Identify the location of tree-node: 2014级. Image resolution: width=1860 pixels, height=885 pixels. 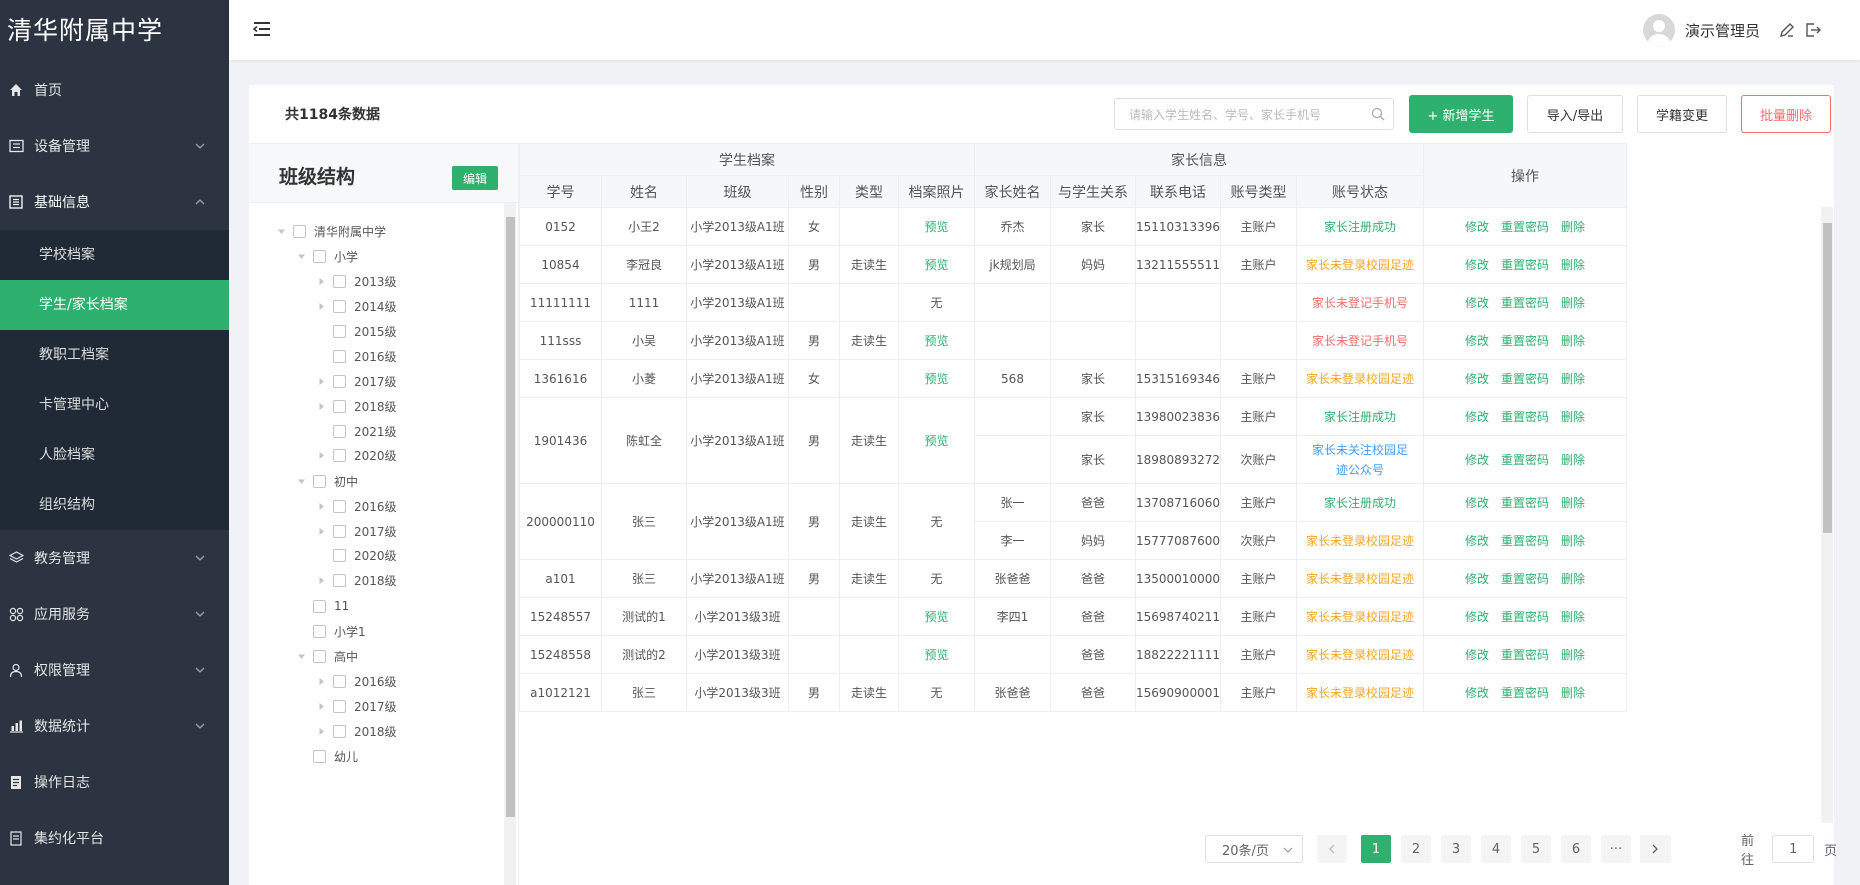
(356, 306).